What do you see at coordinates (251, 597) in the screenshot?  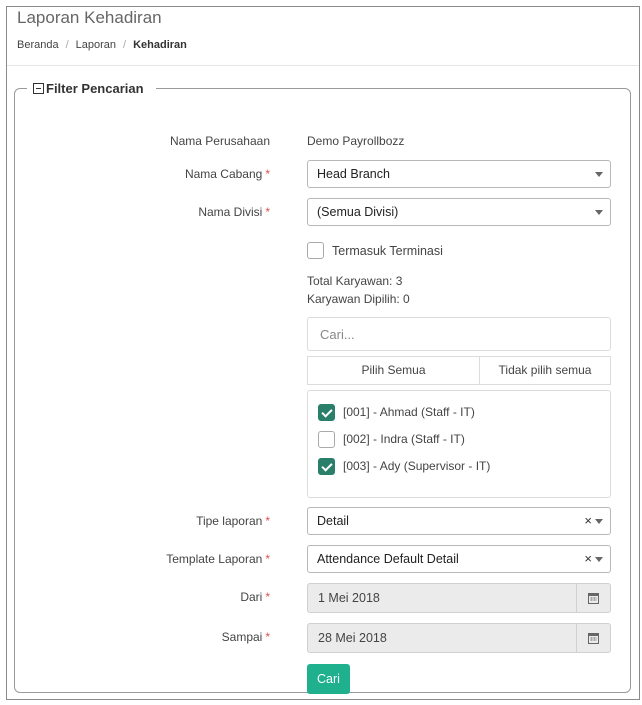 I see `date-from-label-text: Dari` at bounding box center [251, 597].